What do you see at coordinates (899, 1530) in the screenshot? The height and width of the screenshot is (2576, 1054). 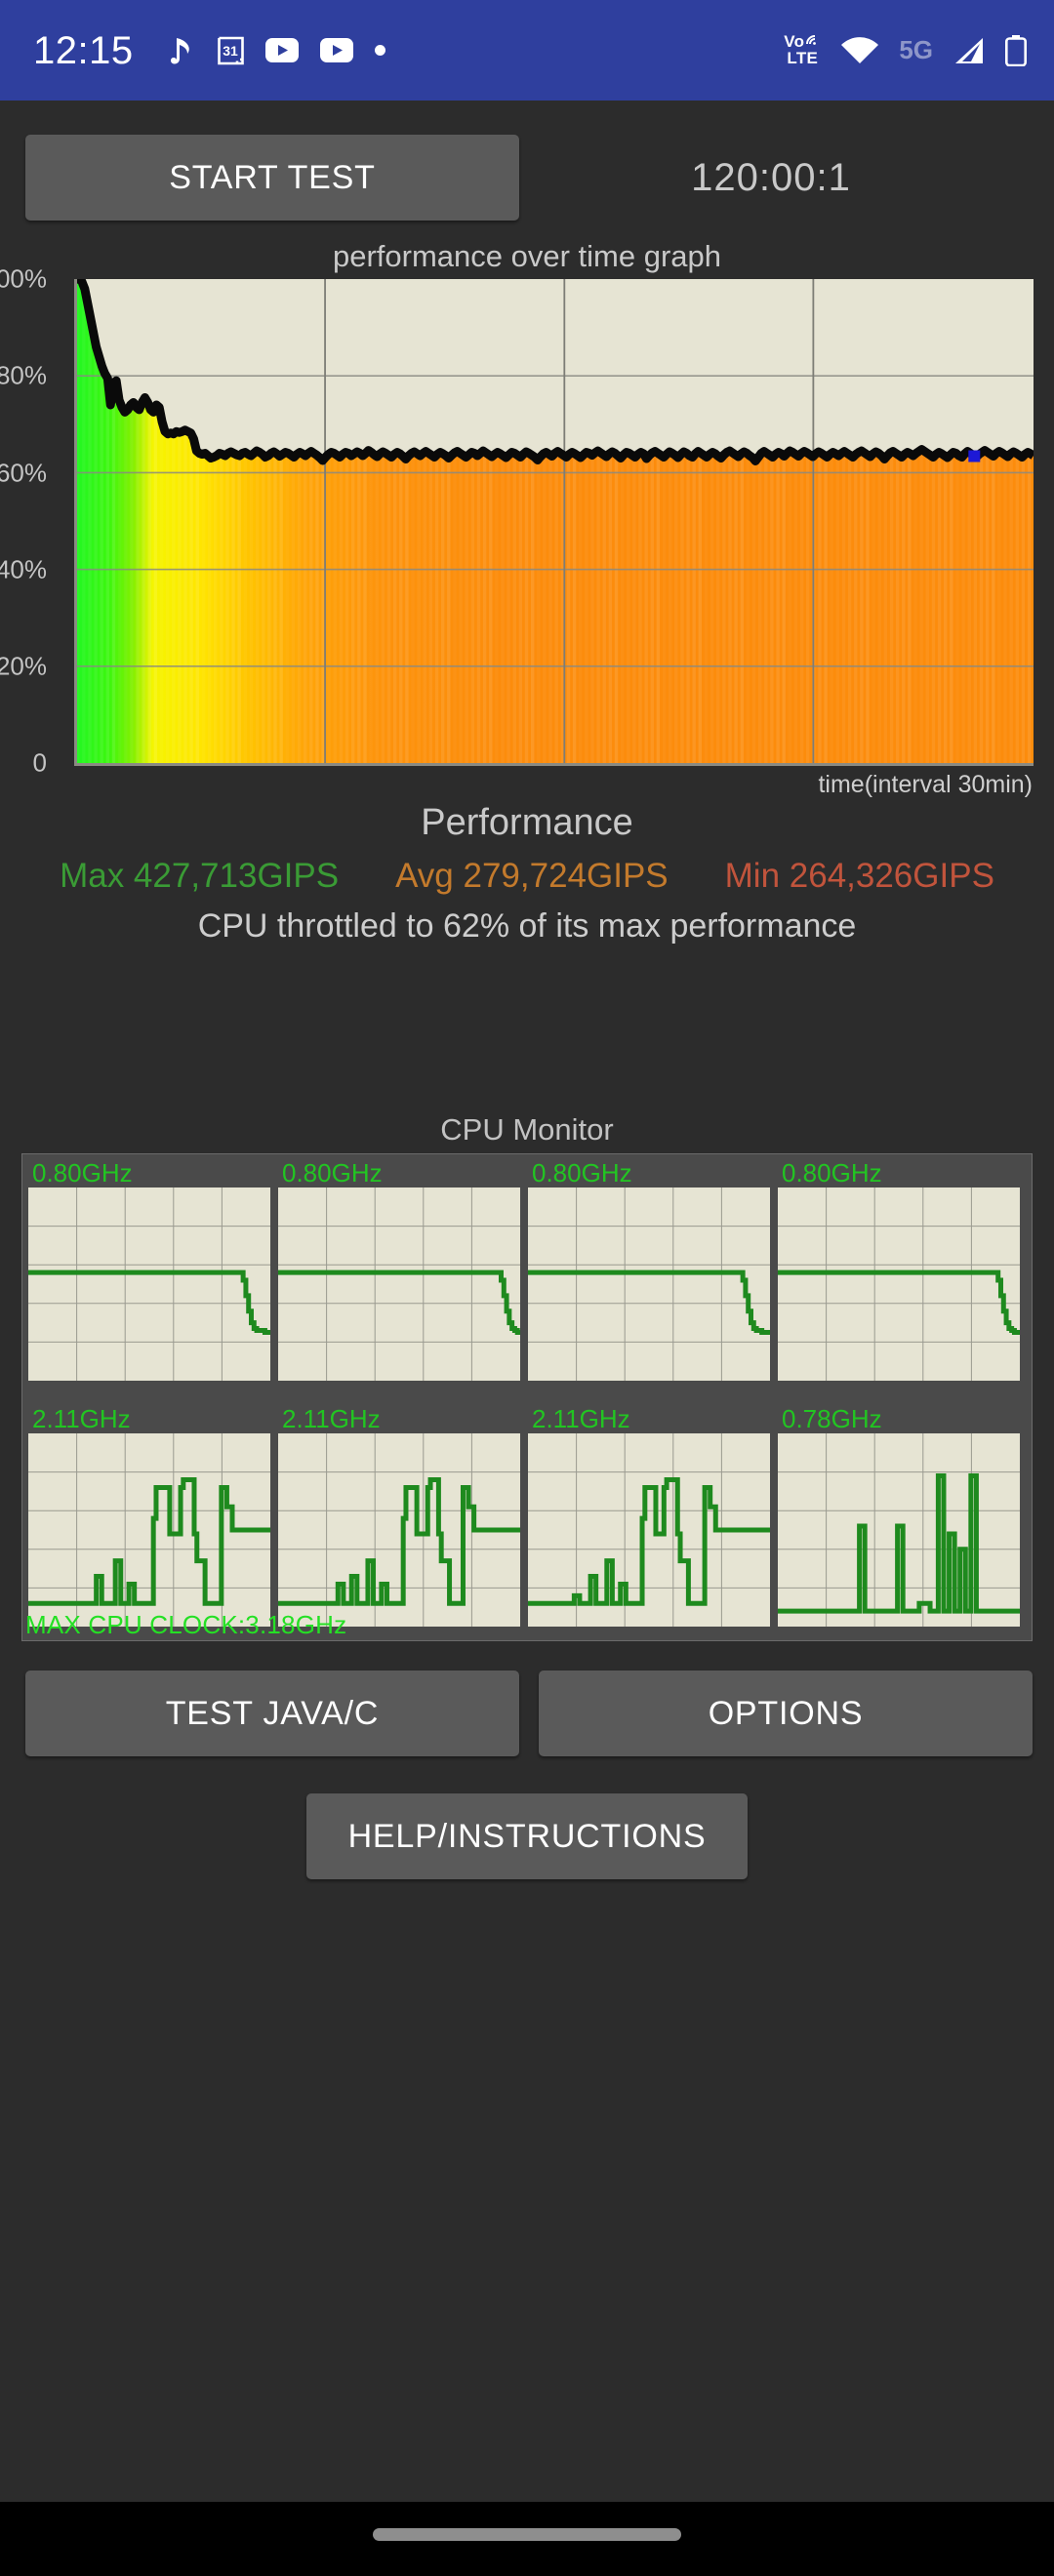 I see `cpu-core-7-plot` at bounding box center [899, 1530].